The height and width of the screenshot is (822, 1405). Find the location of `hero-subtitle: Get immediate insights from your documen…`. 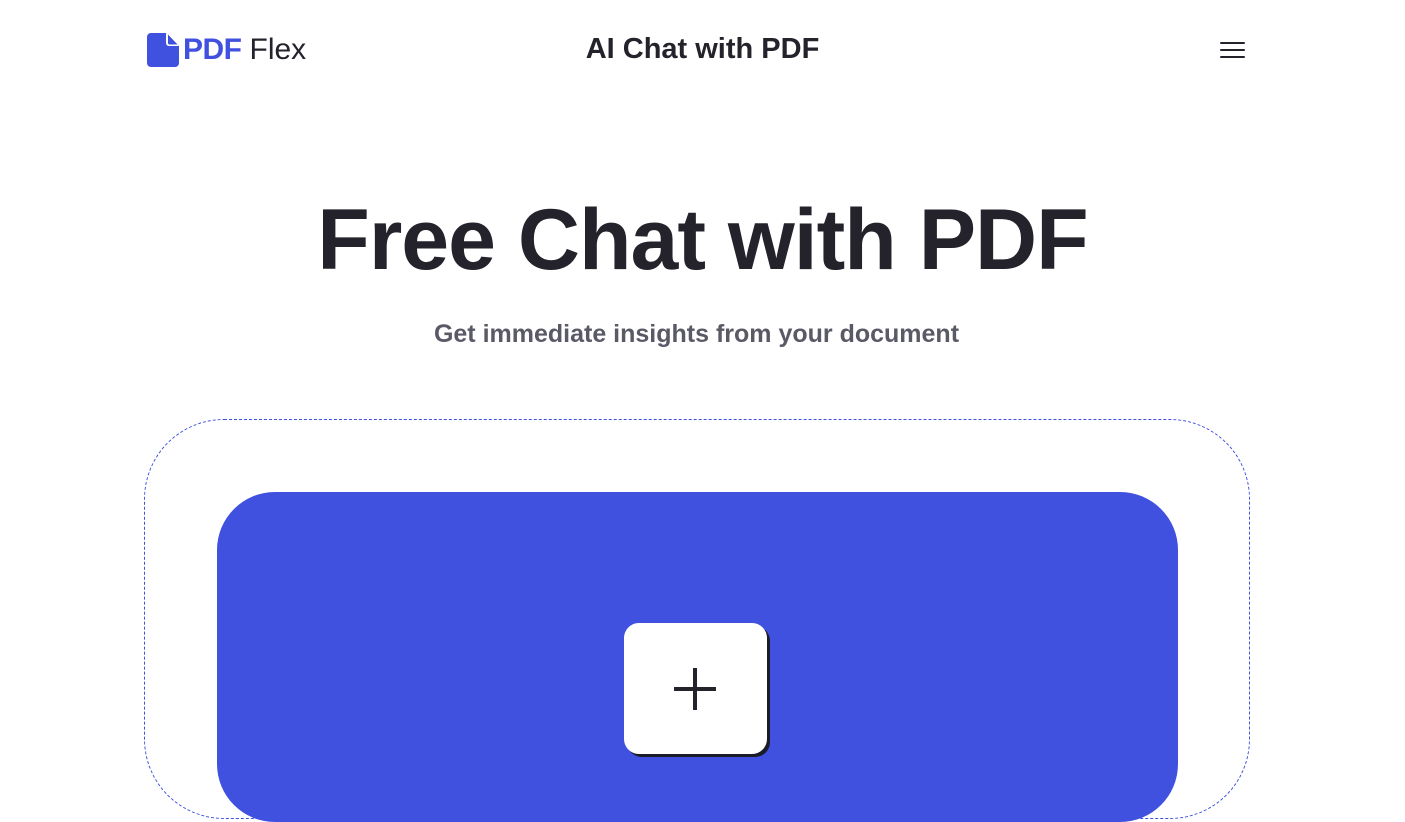

hero-subtitle: Get immediate insights from your documen… is located at coordinates (696, 334).